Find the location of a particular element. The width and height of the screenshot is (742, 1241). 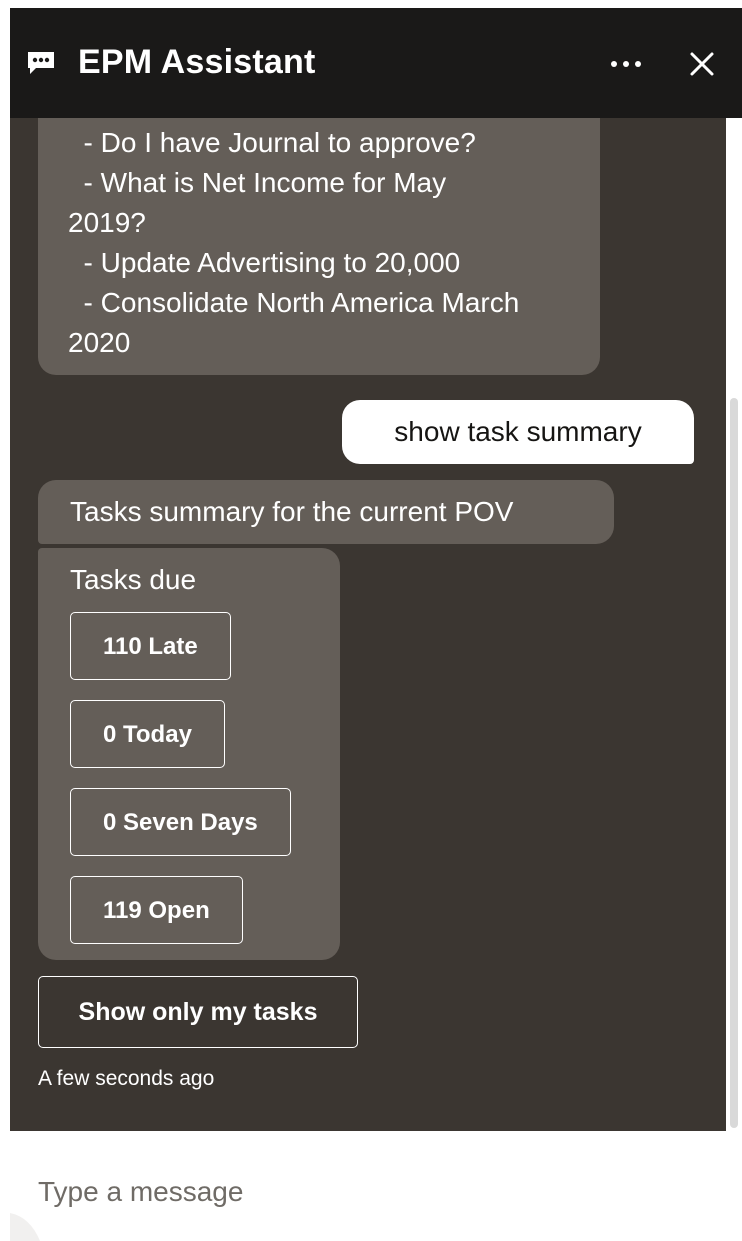

panel-header: EPM Assistant is located at coordinates (376, 63).